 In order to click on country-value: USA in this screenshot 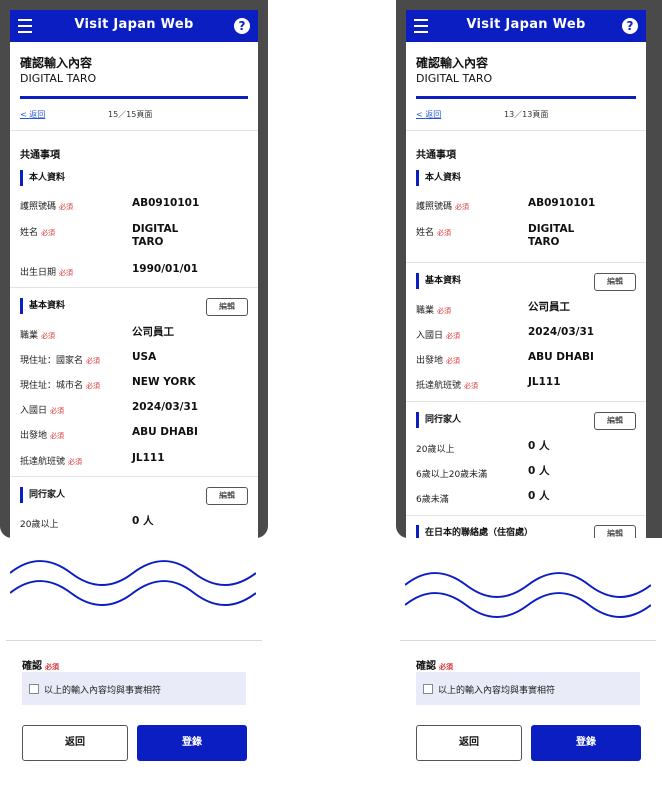, I will do `click(144, 357)`.